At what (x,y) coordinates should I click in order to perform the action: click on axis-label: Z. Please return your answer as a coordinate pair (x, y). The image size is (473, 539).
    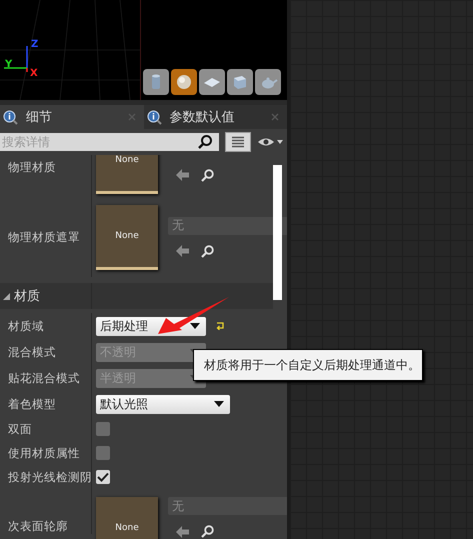
    Looking at the image, I should click on (34, 45).